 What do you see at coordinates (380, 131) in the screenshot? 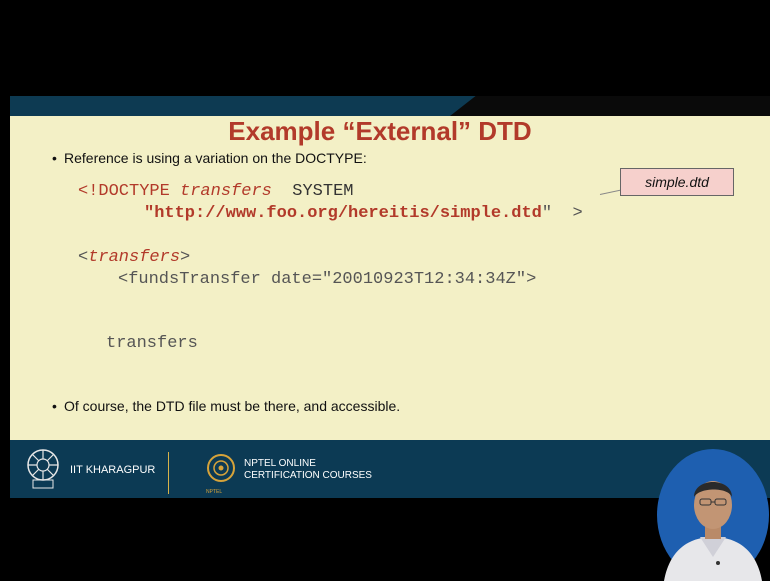
I see `slide-title: Example “External” DTD` at bounding box center [380, 131].